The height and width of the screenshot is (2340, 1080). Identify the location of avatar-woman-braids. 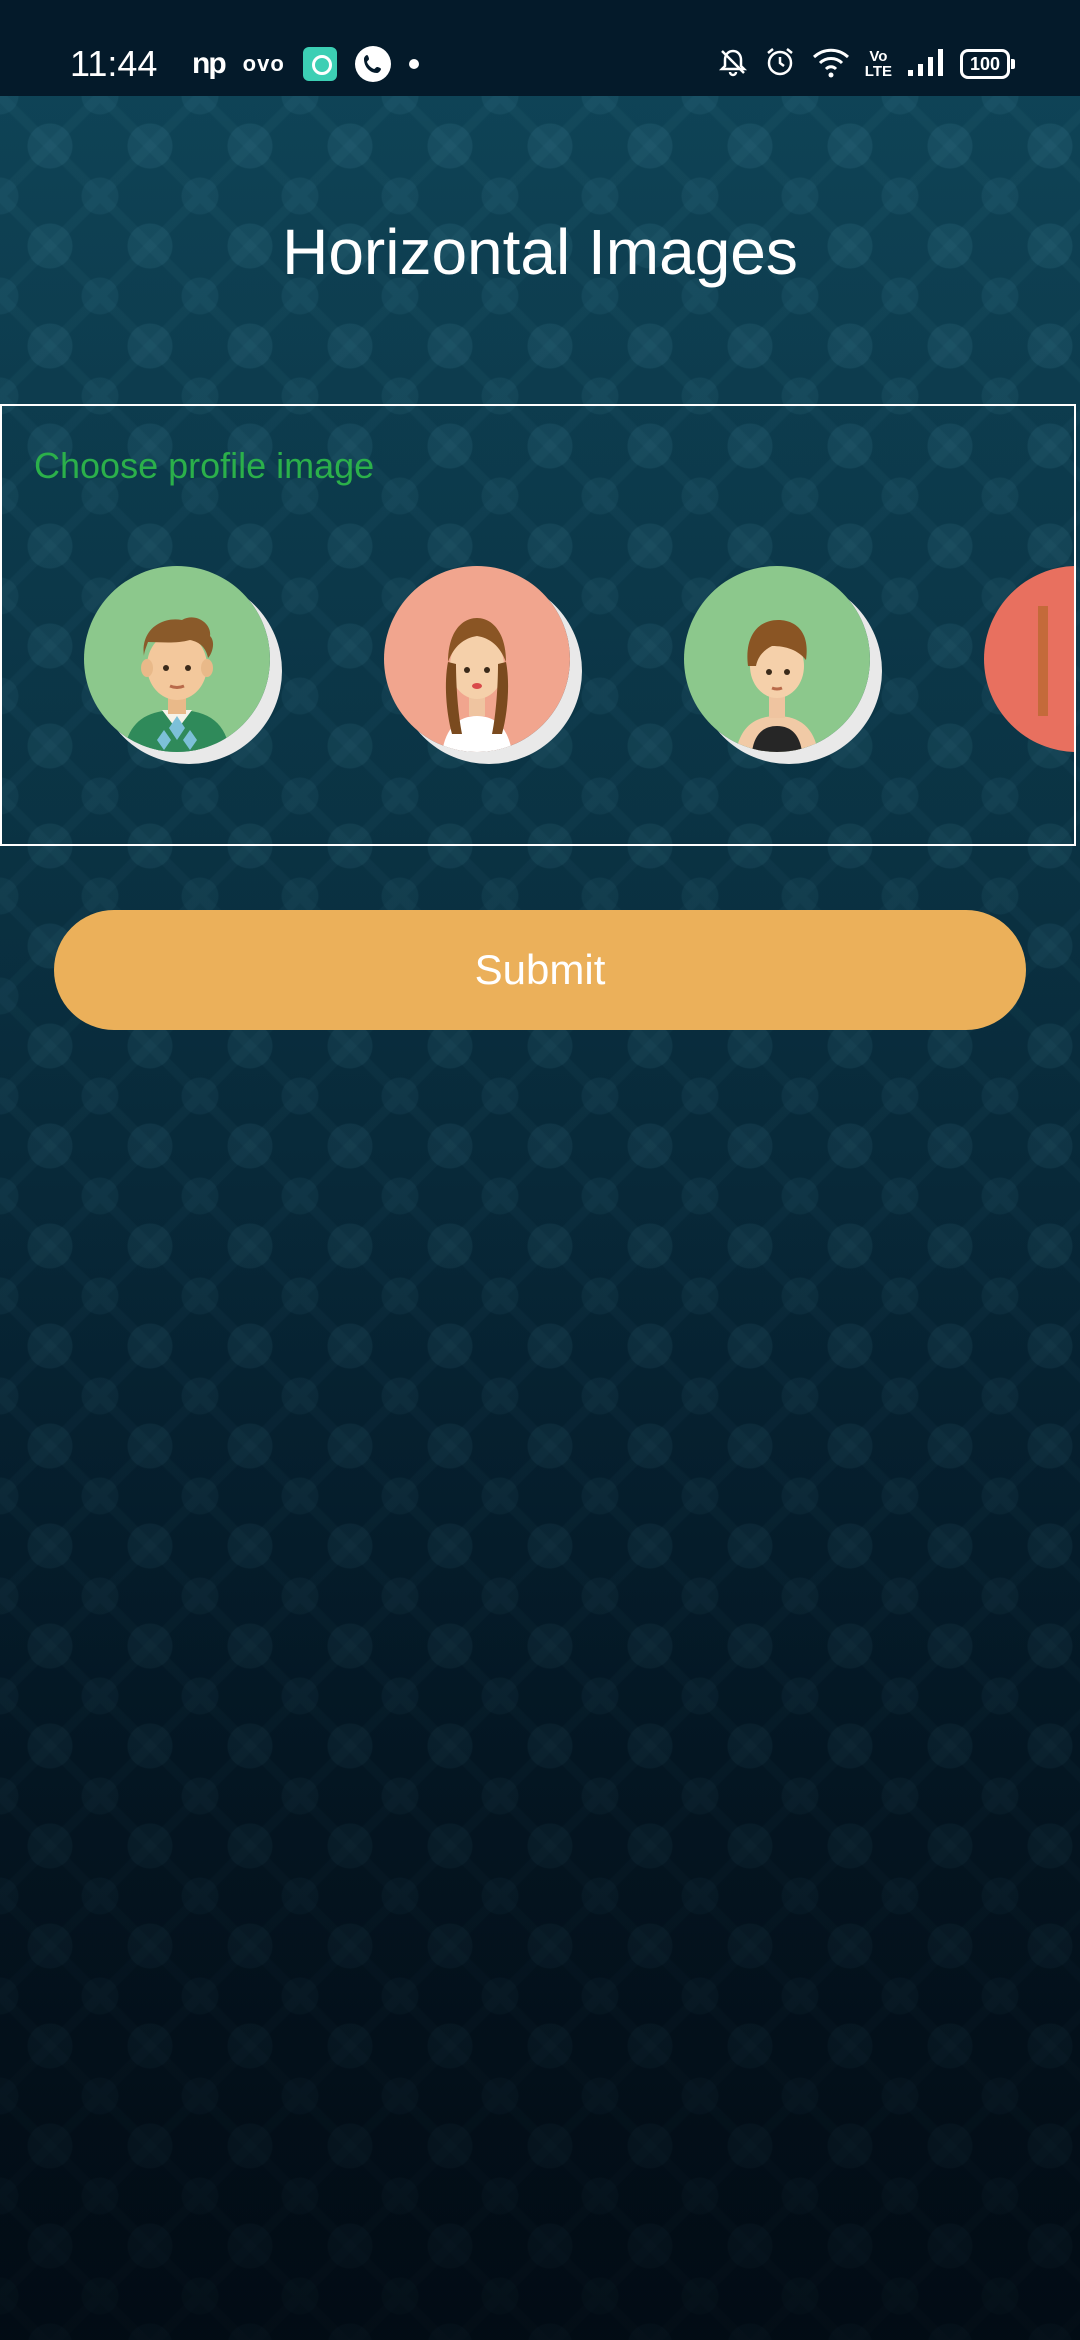
(477, 659).